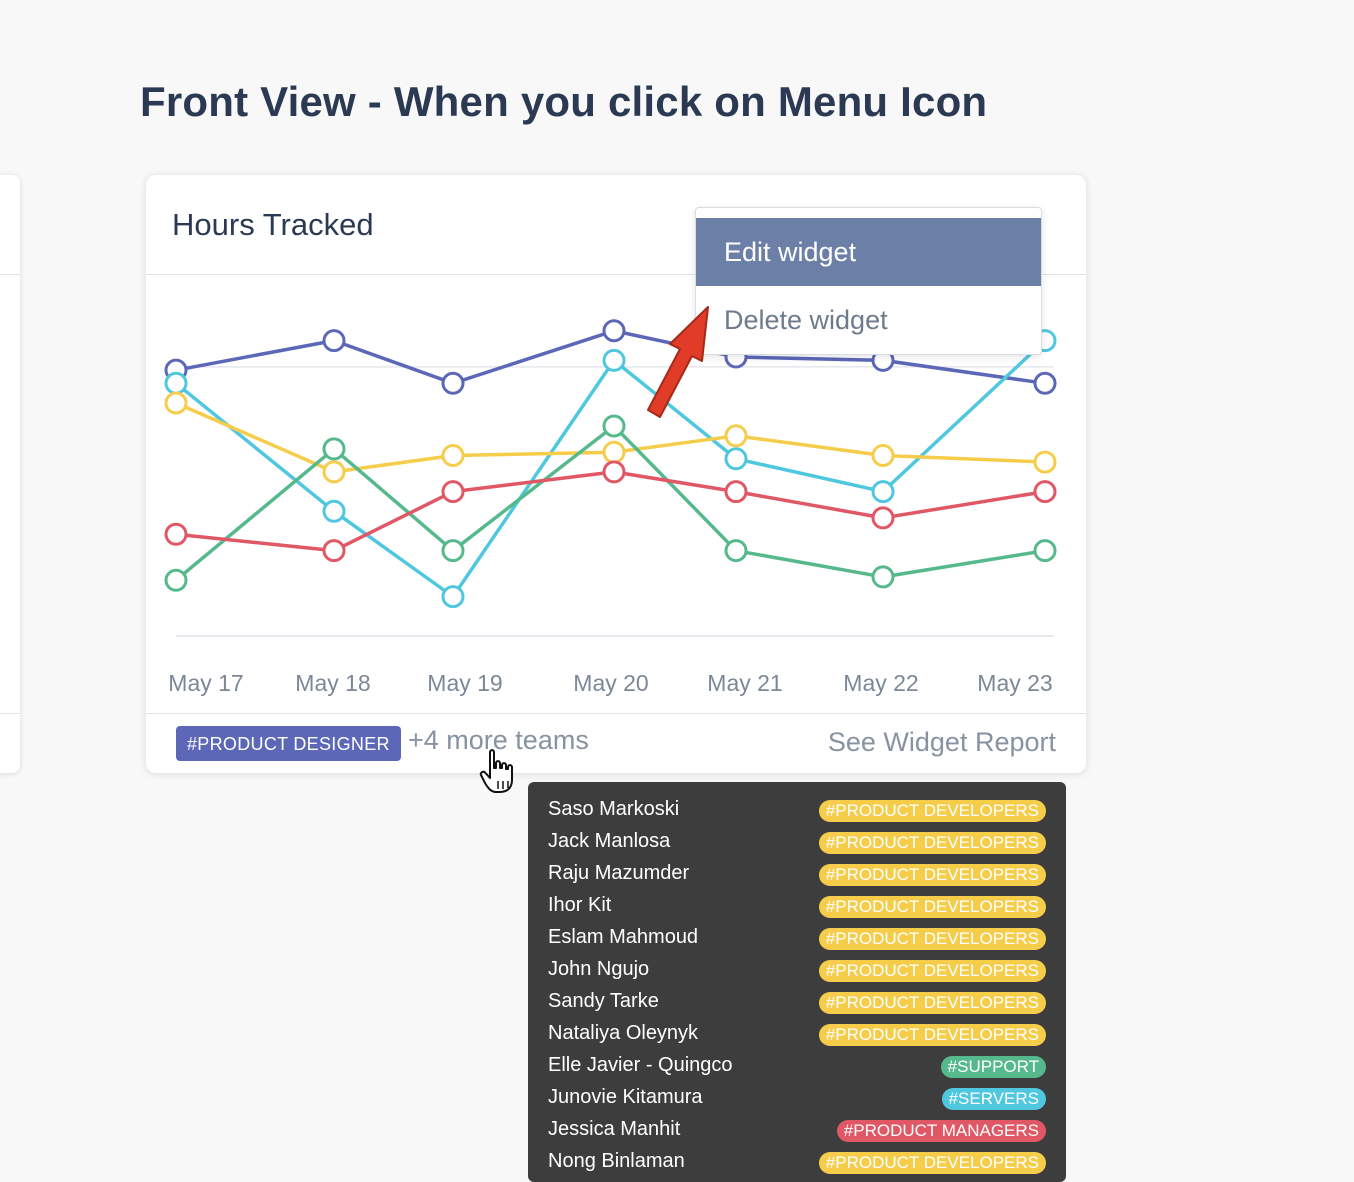  I want to click on widget-context-menu: Edit widget Delete widget, so click(868, 281).